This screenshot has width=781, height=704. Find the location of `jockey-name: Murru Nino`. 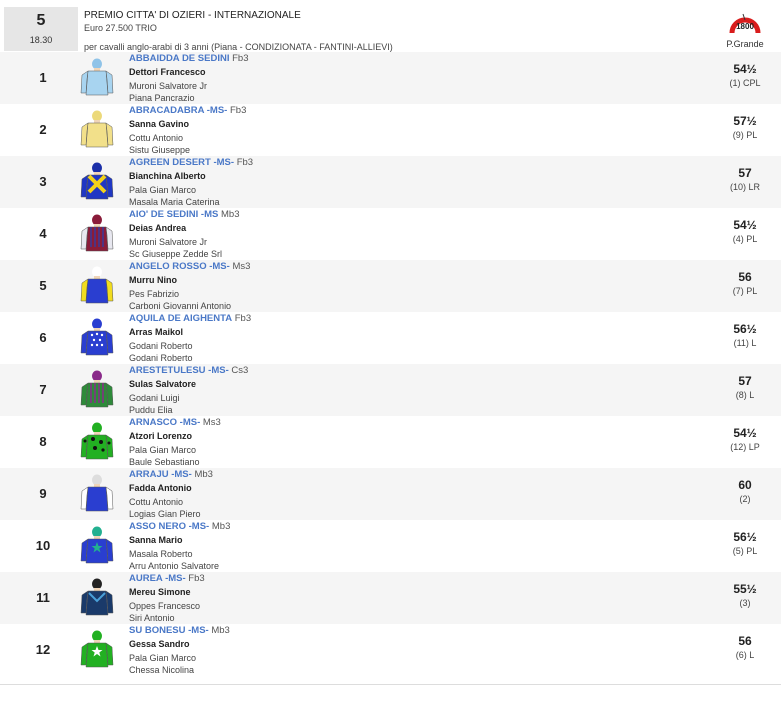

jockey-name: Murru Nino is located at coordinates (153, 280).